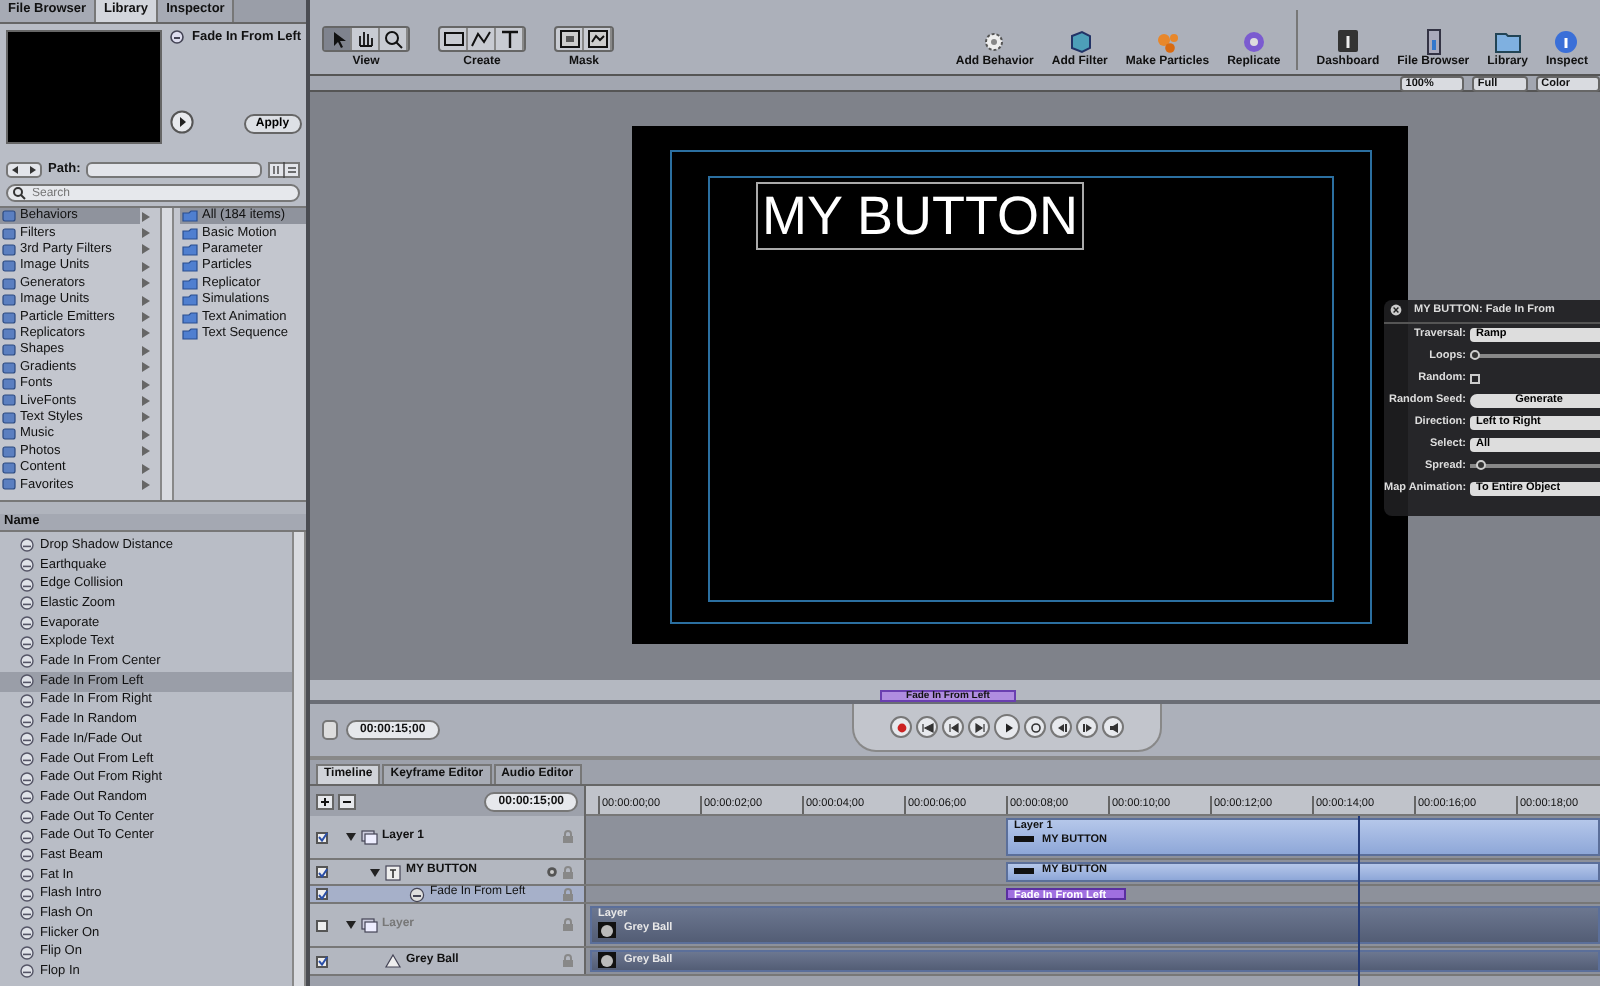 This screenshot has height=986, width=1600. I want to click on rect-icon, so click(453, 38).